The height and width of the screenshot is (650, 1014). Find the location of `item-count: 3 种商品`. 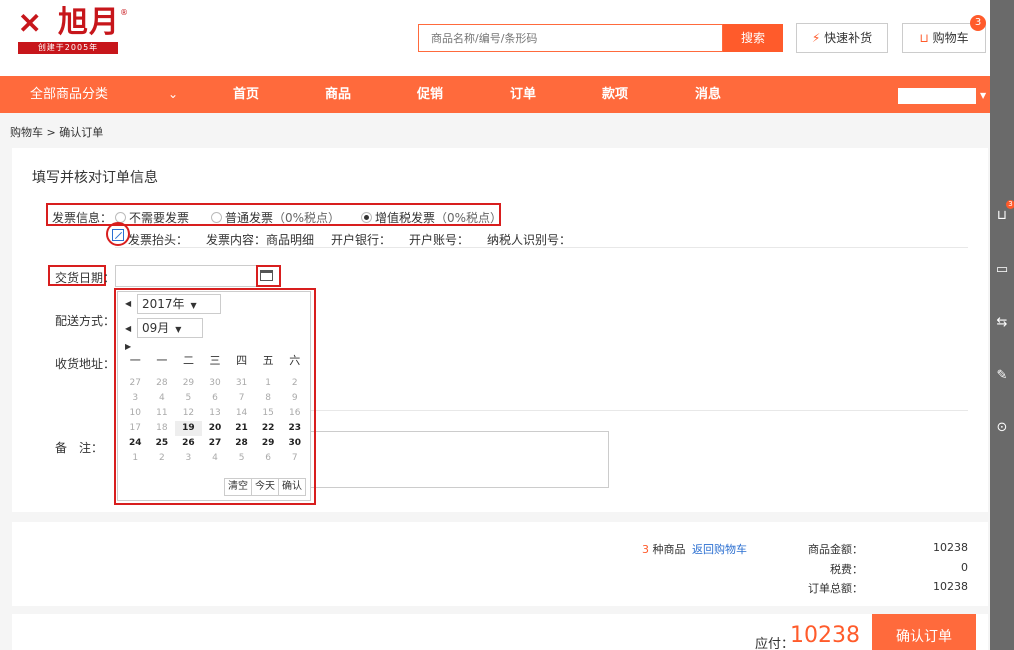

item-count: 3 种商品 is located at coordinates (664, 549).